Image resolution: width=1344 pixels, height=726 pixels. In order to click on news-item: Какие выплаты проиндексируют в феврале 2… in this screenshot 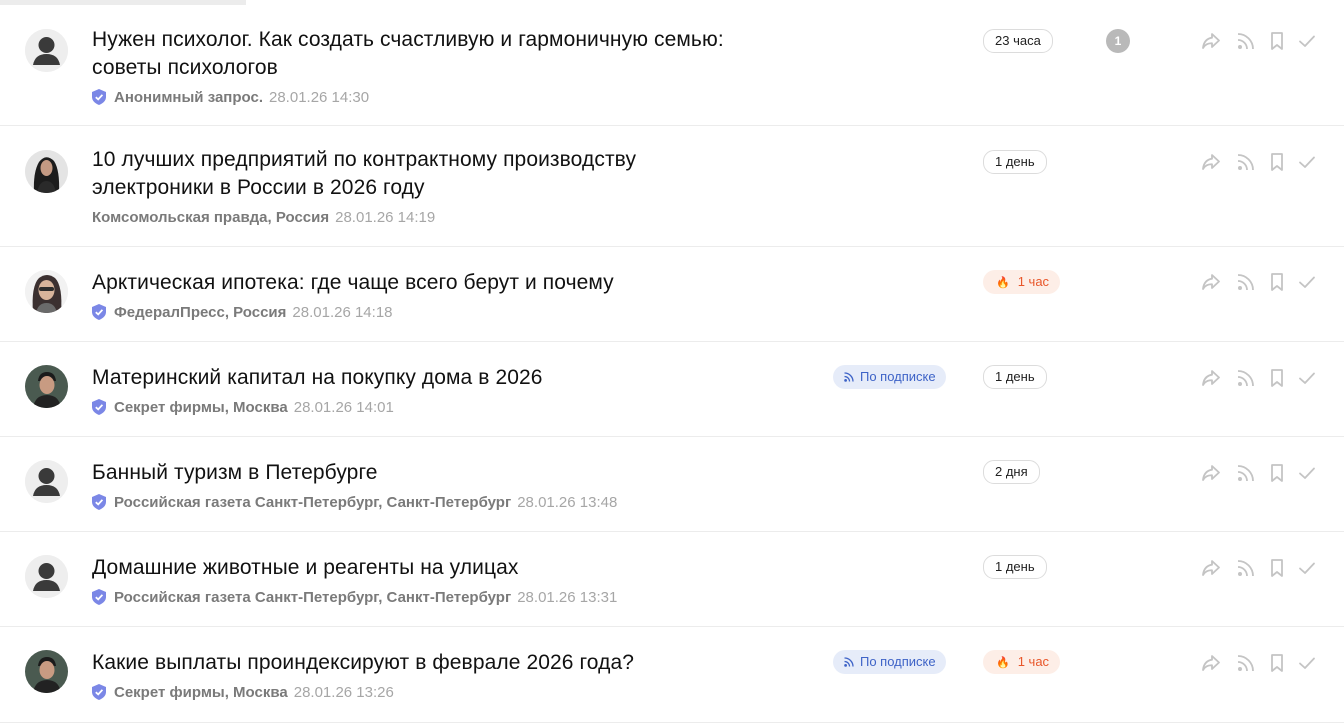, I will do `click(672, 675)`.